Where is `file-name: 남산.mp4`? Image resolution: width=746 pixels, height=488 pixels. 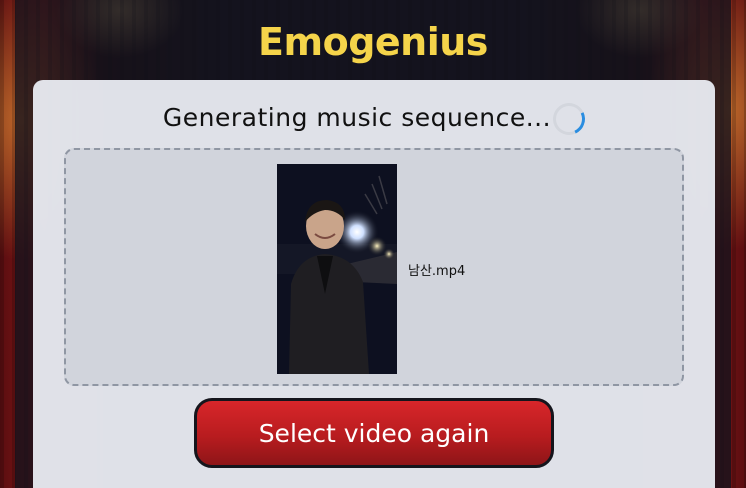
file-name: 남산.mp4 is located at coordinates (437, 271).